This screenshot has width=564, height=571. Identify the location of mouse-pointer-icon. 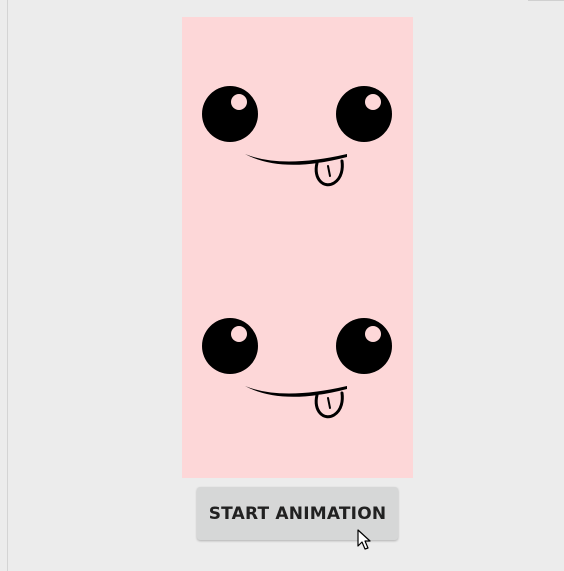
(365, 541).